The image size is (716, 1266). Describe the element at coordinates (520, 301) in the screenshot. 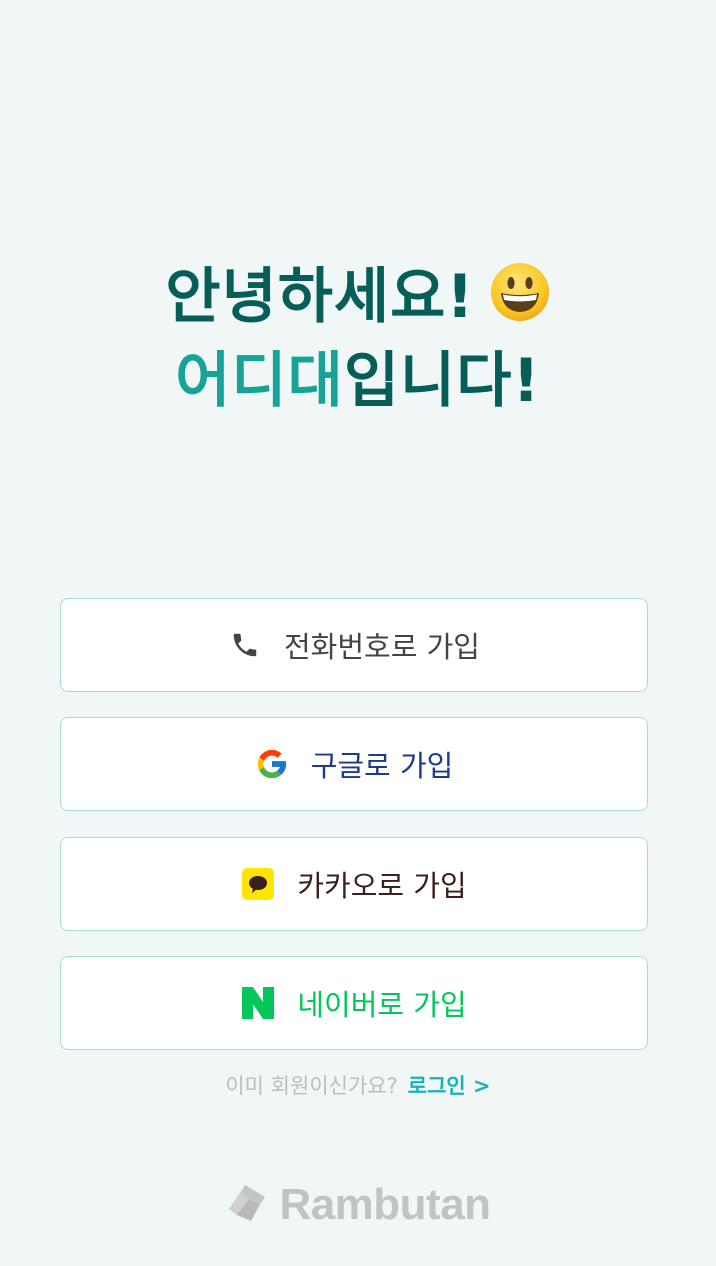

I see `grinning-face-icon` at that location.